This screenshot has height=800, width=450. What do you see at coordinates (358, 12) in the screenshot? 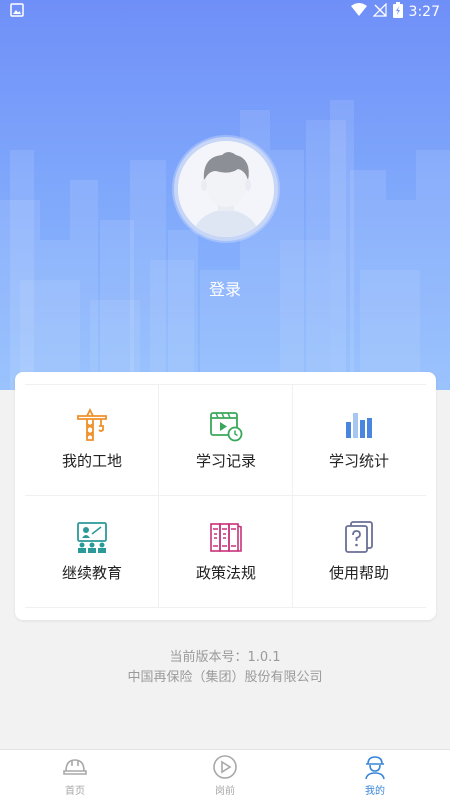
I see `wifi-icon` at bounding box center [358, 12].